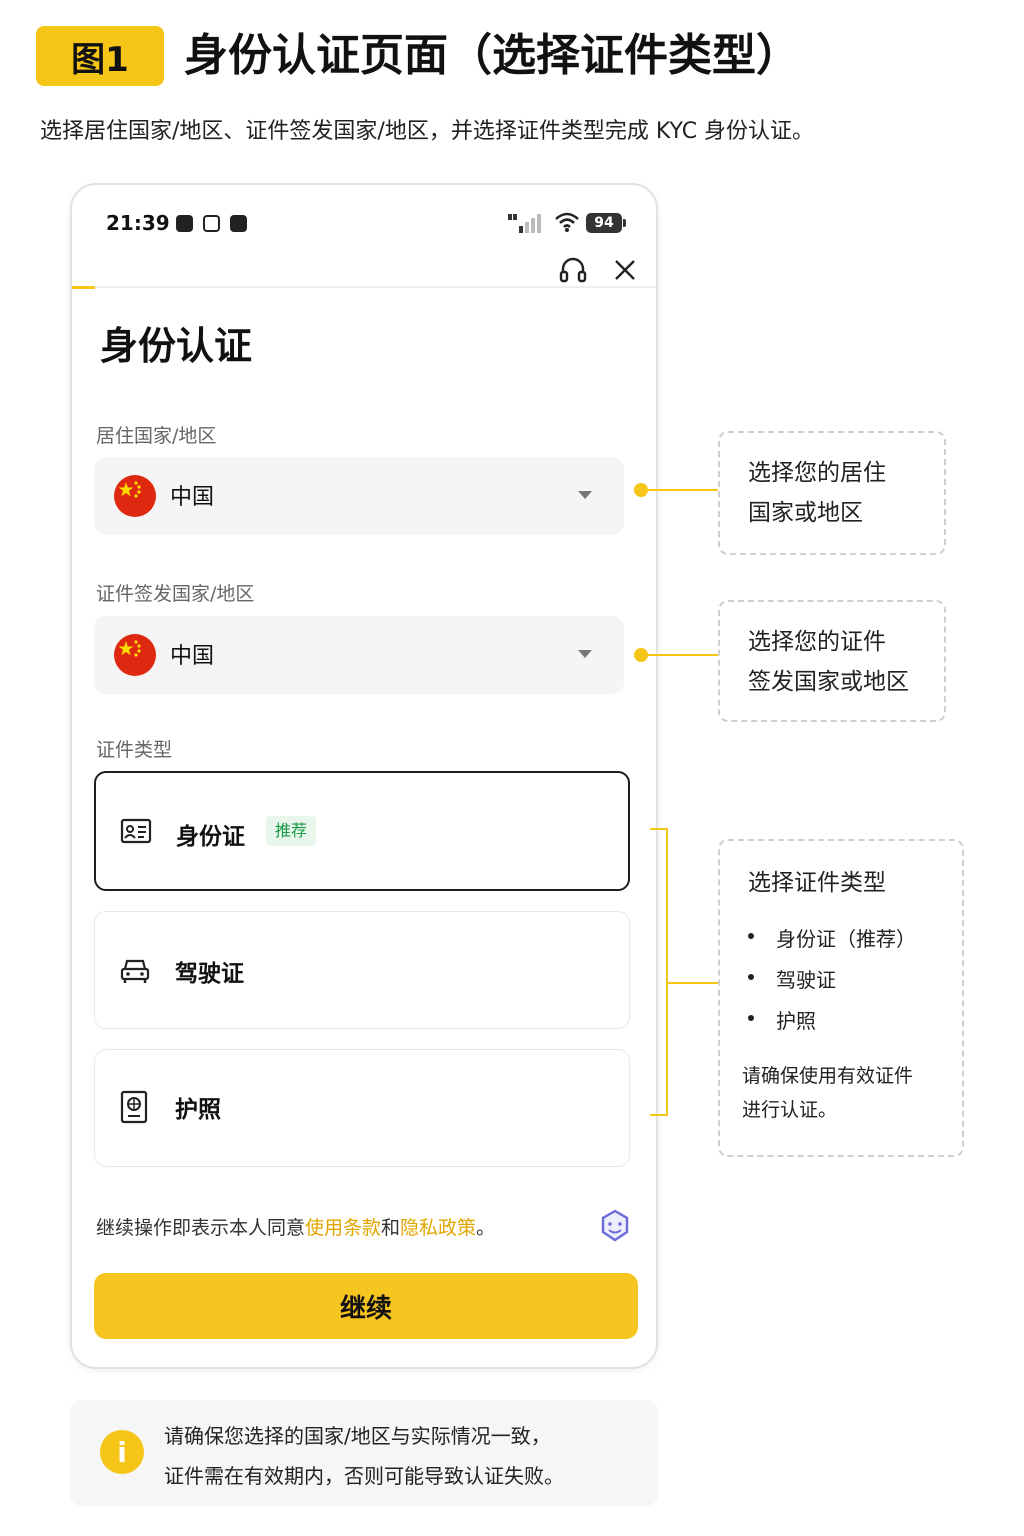 The image size is (1024, 1536). I want to click on page-title: 身份认证, so click(176, 346).